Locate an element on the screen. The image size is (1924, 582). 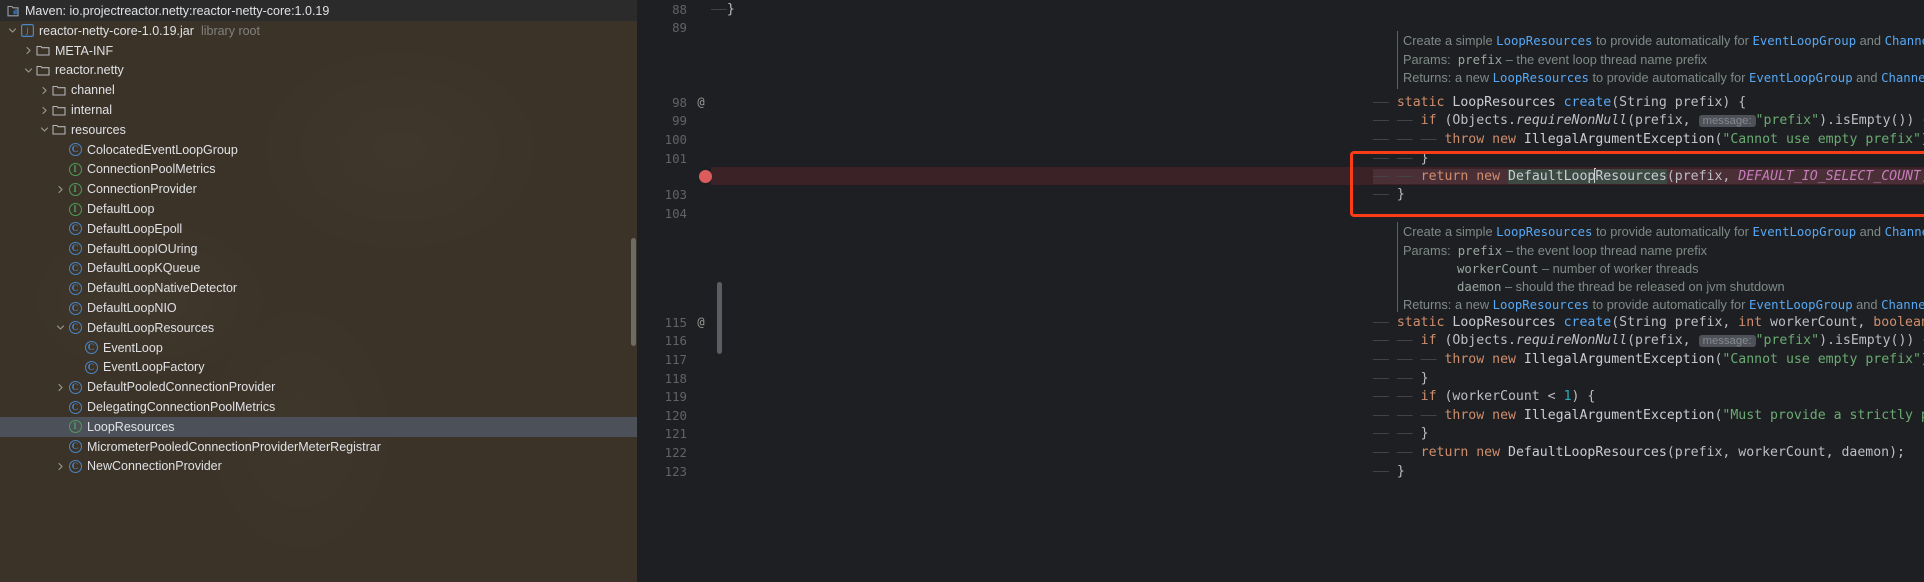
line-number: 88 is located at coordinates (679, 9).